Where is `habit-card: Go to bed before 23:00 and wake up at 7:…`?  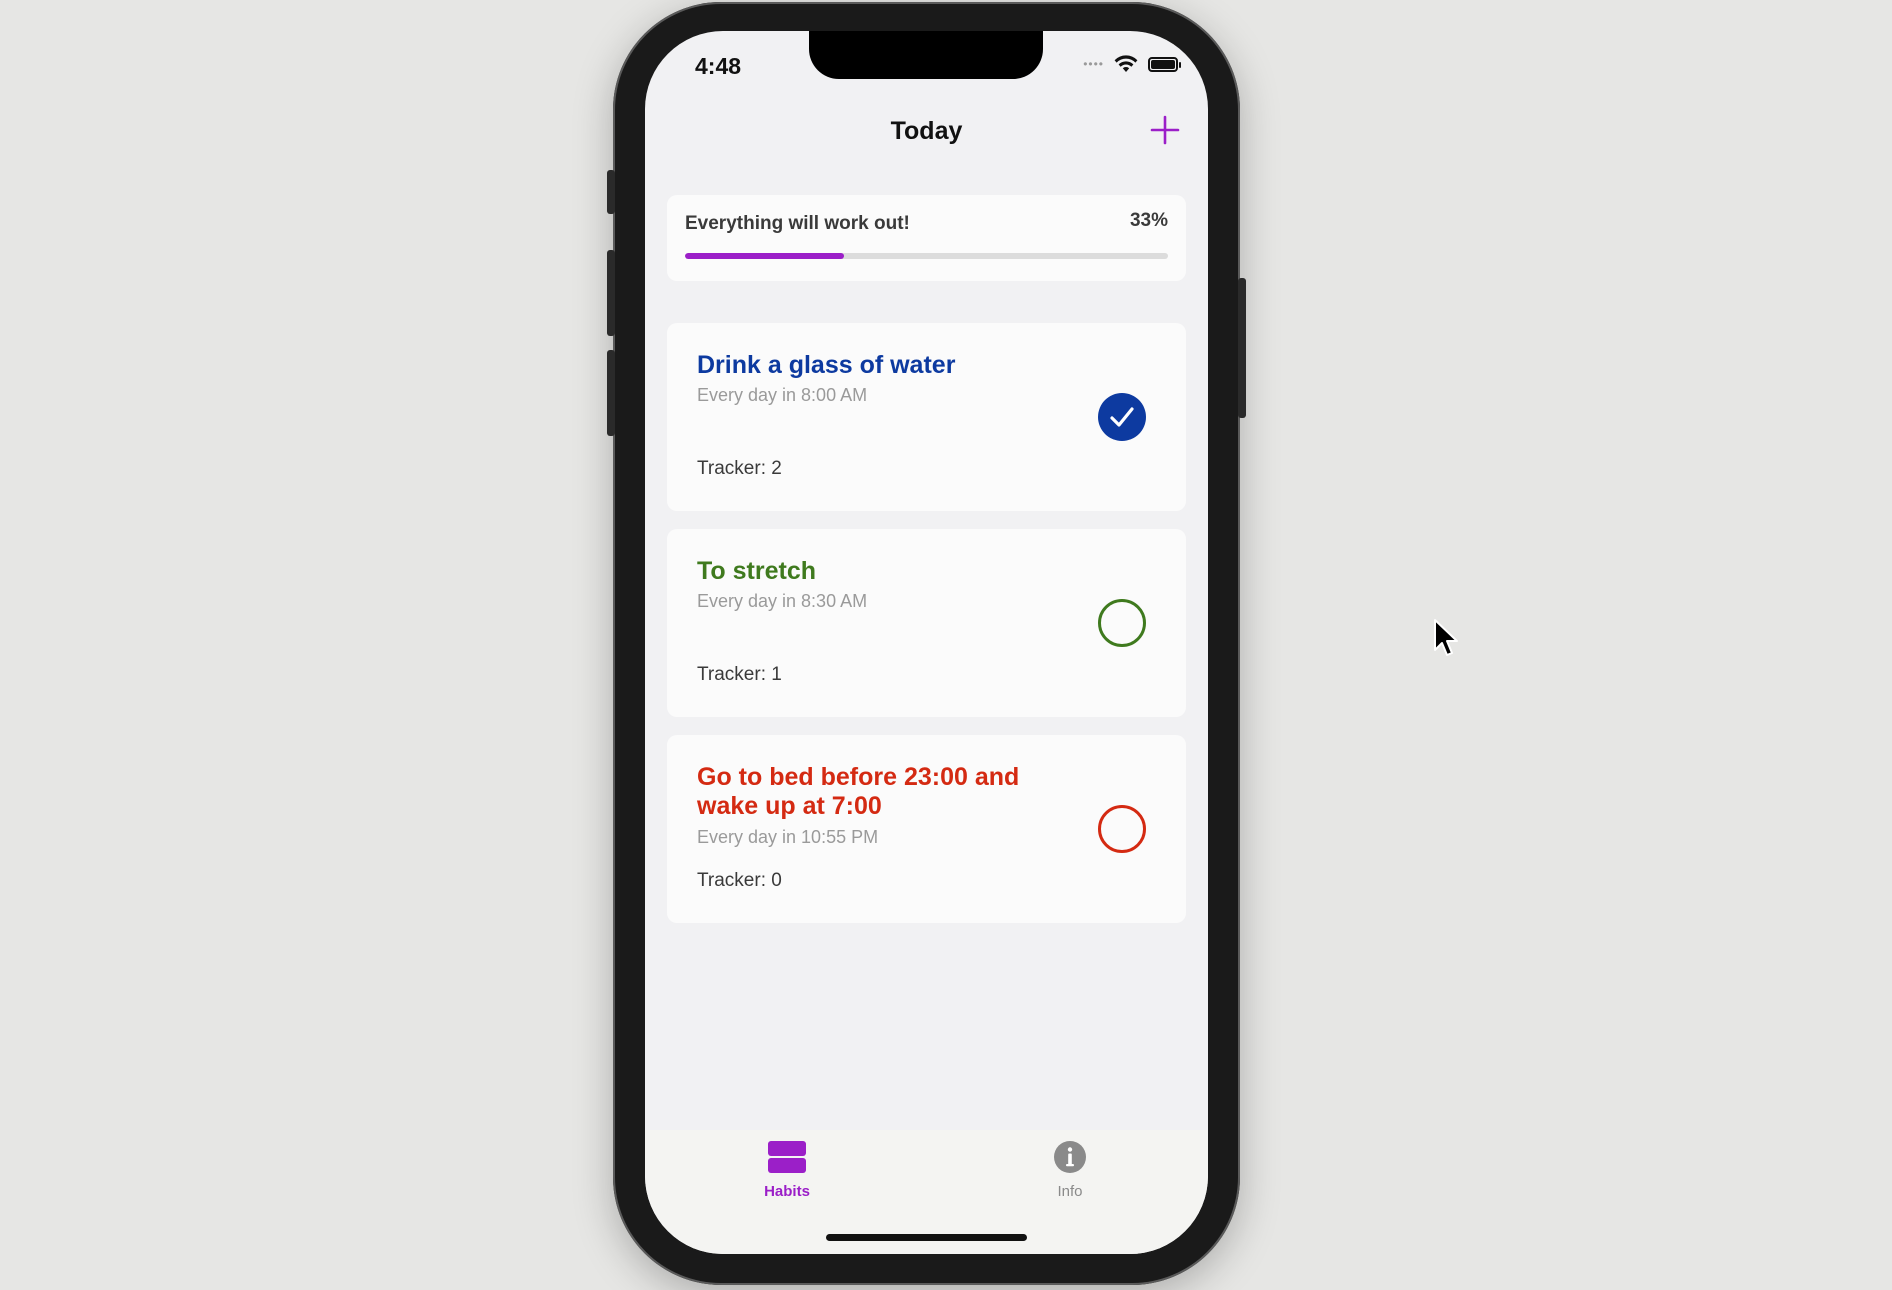
habit-card: Go to bed before 23:00 and wake up at 7:… is located at coordinates (926, 829).